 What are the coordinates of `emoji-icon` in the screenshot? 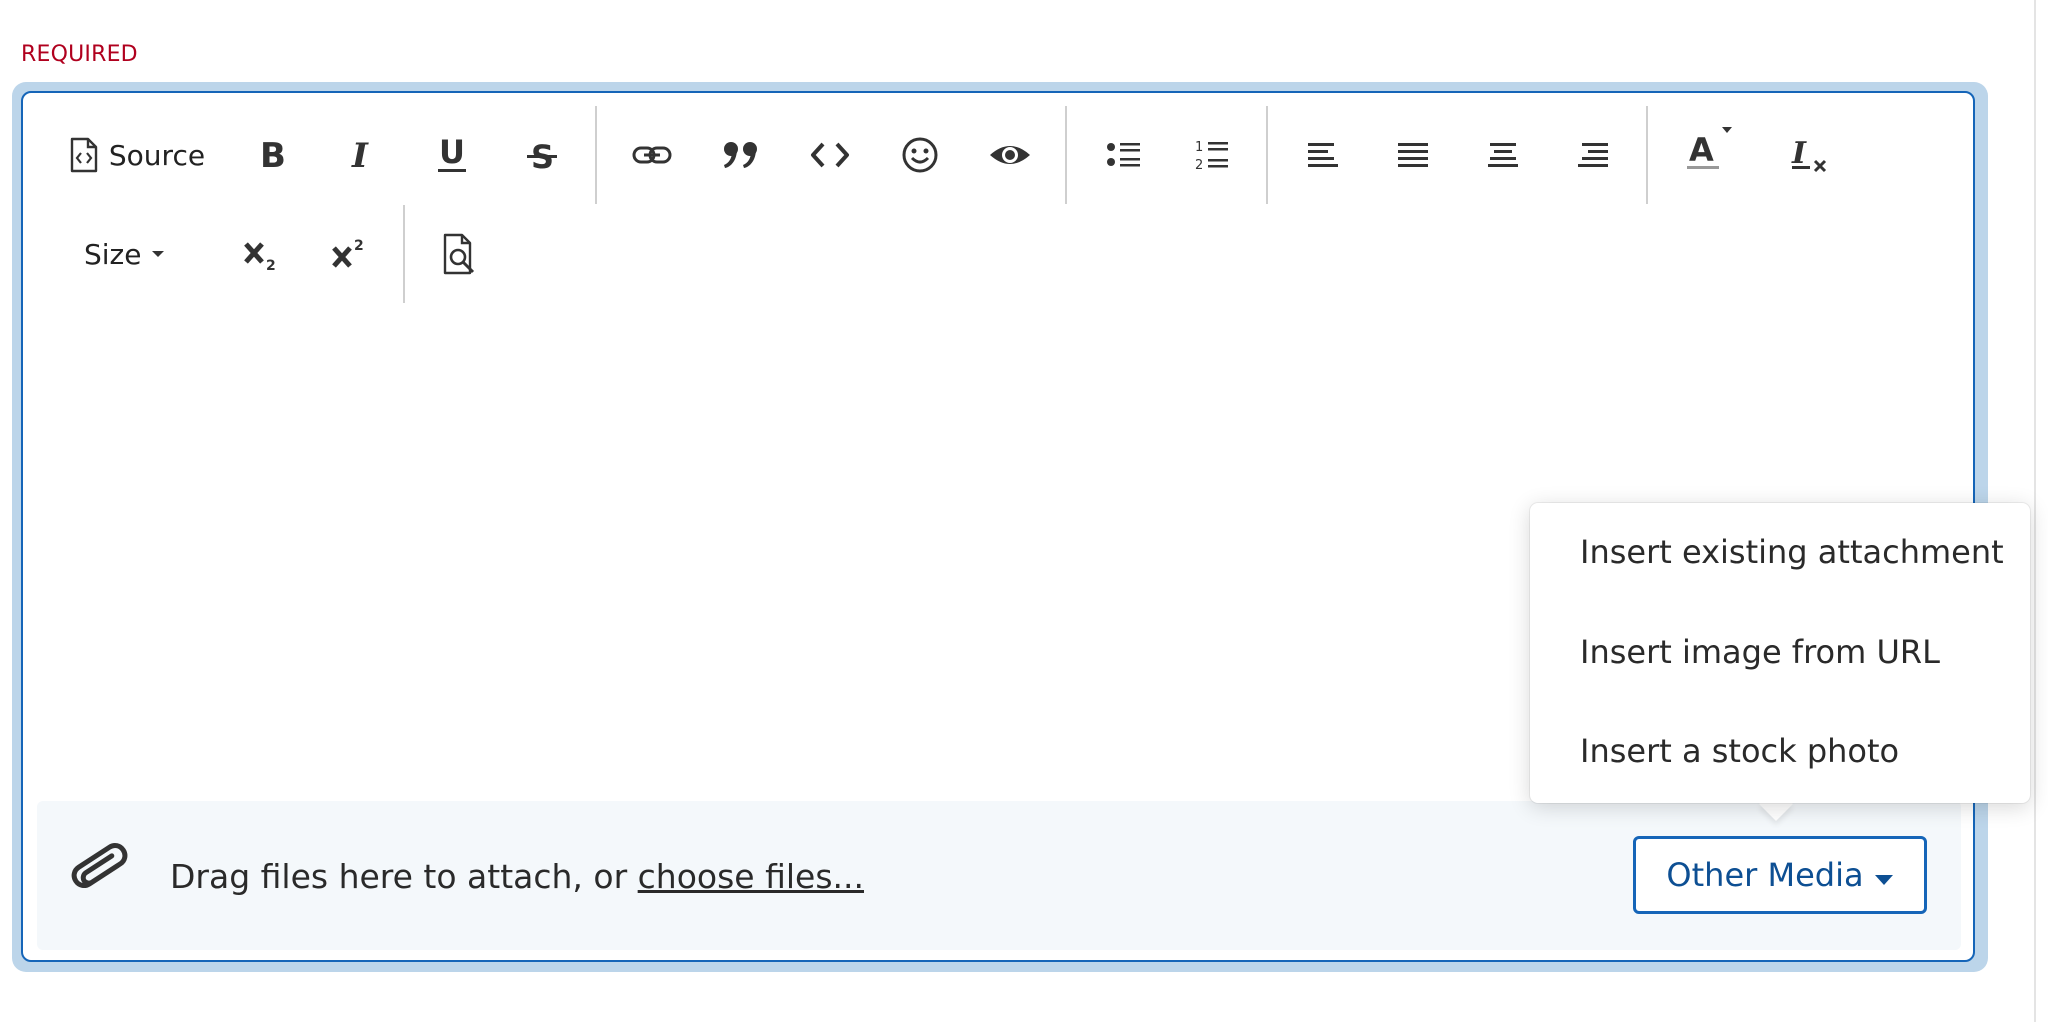 It's located at (920, 155).